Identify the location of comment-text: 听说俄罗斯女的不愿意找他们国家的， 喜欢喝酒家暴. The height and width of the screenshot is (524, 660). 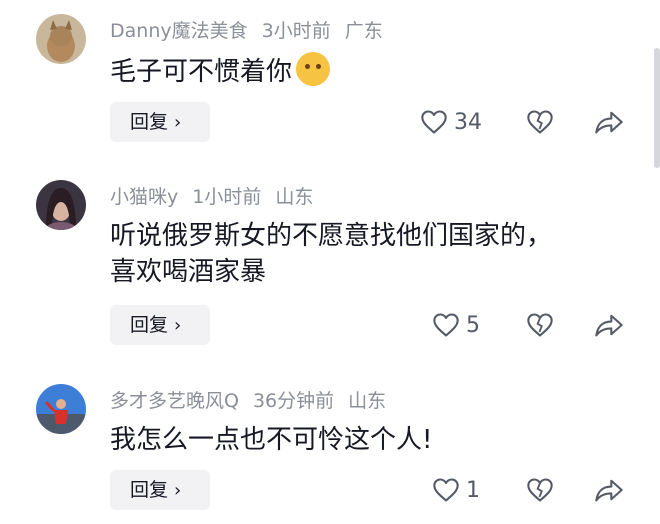
(331, 254).